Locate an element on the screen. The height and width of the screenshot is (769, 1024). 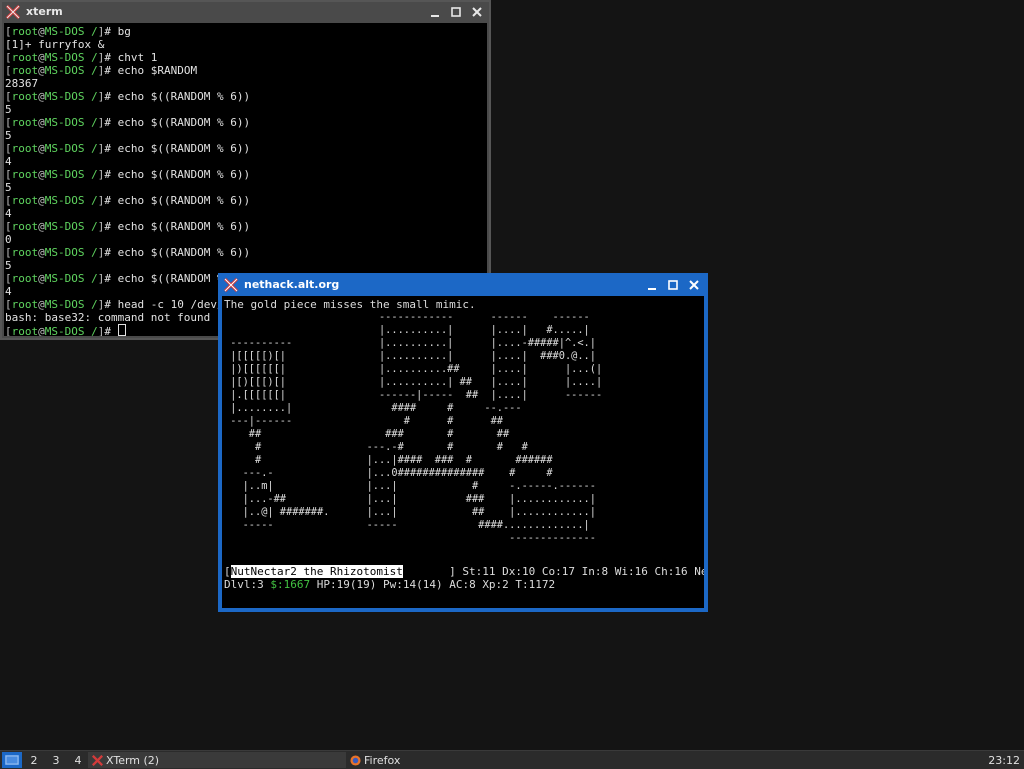
terminal-output-line: [1]+ furryfox & is located at coordinates (55, 44).